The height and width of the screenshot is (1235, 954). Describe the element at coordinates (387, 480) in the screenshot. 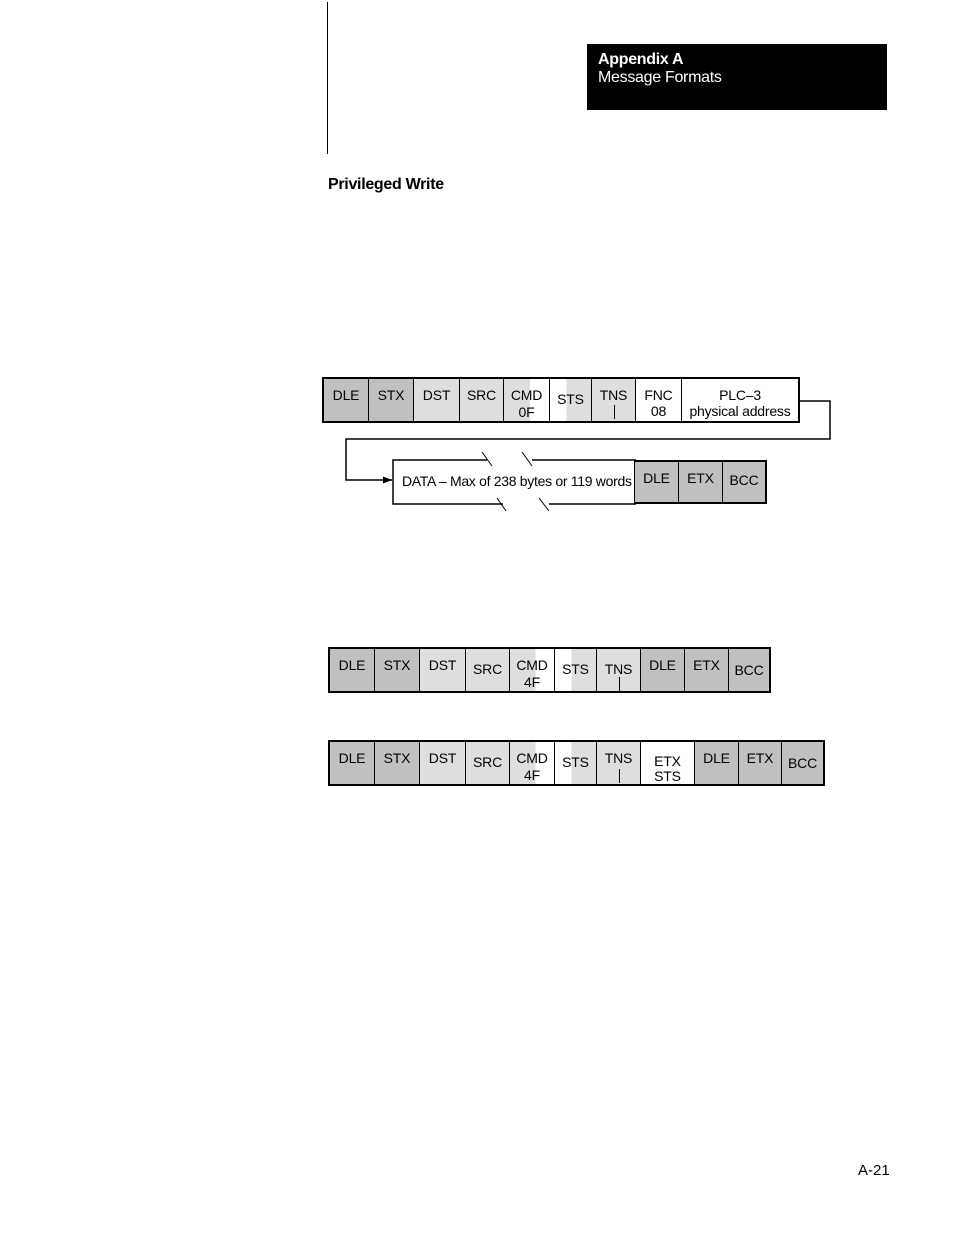

I see `arrow-head` at that location.